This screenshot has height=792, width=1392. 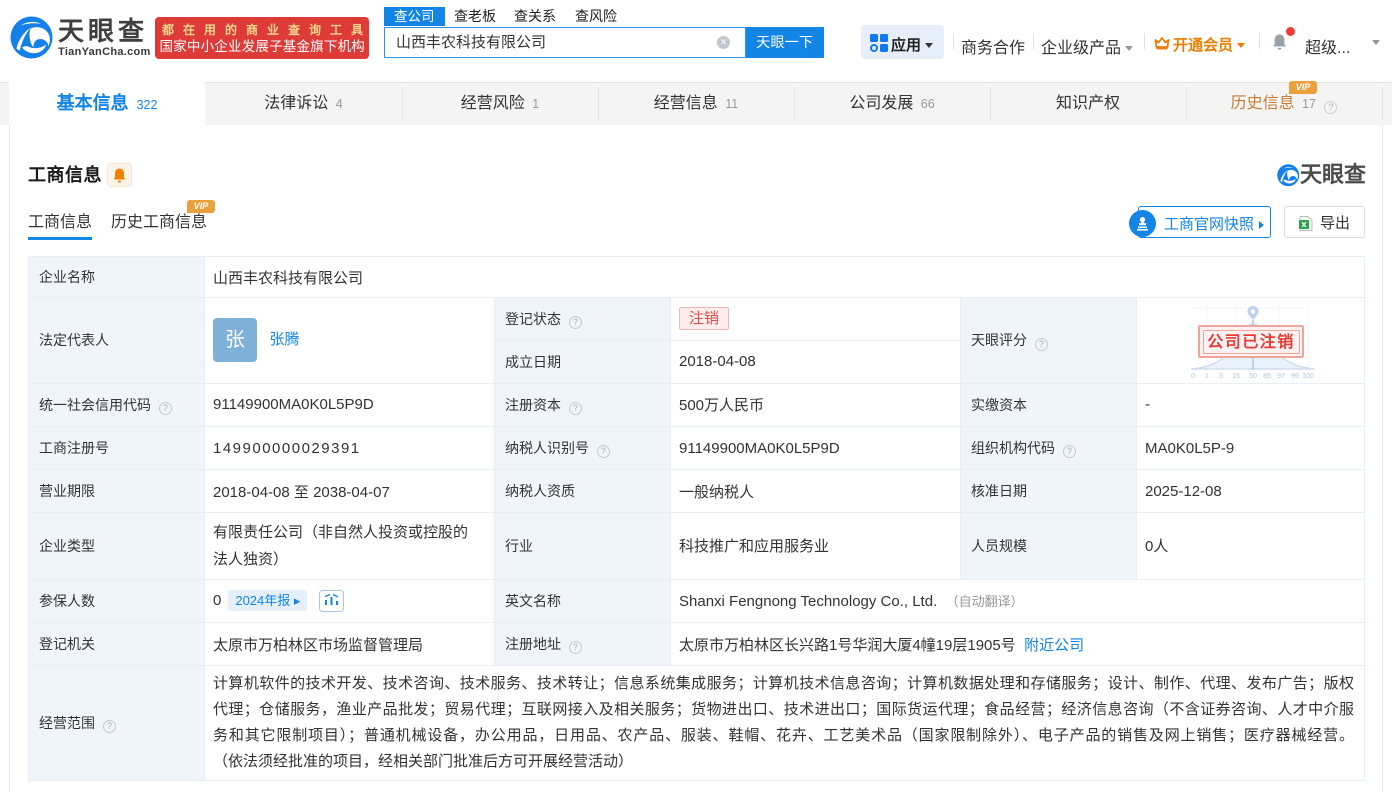 I want to click on svg-text: 100, so click(x=1308, y=376).